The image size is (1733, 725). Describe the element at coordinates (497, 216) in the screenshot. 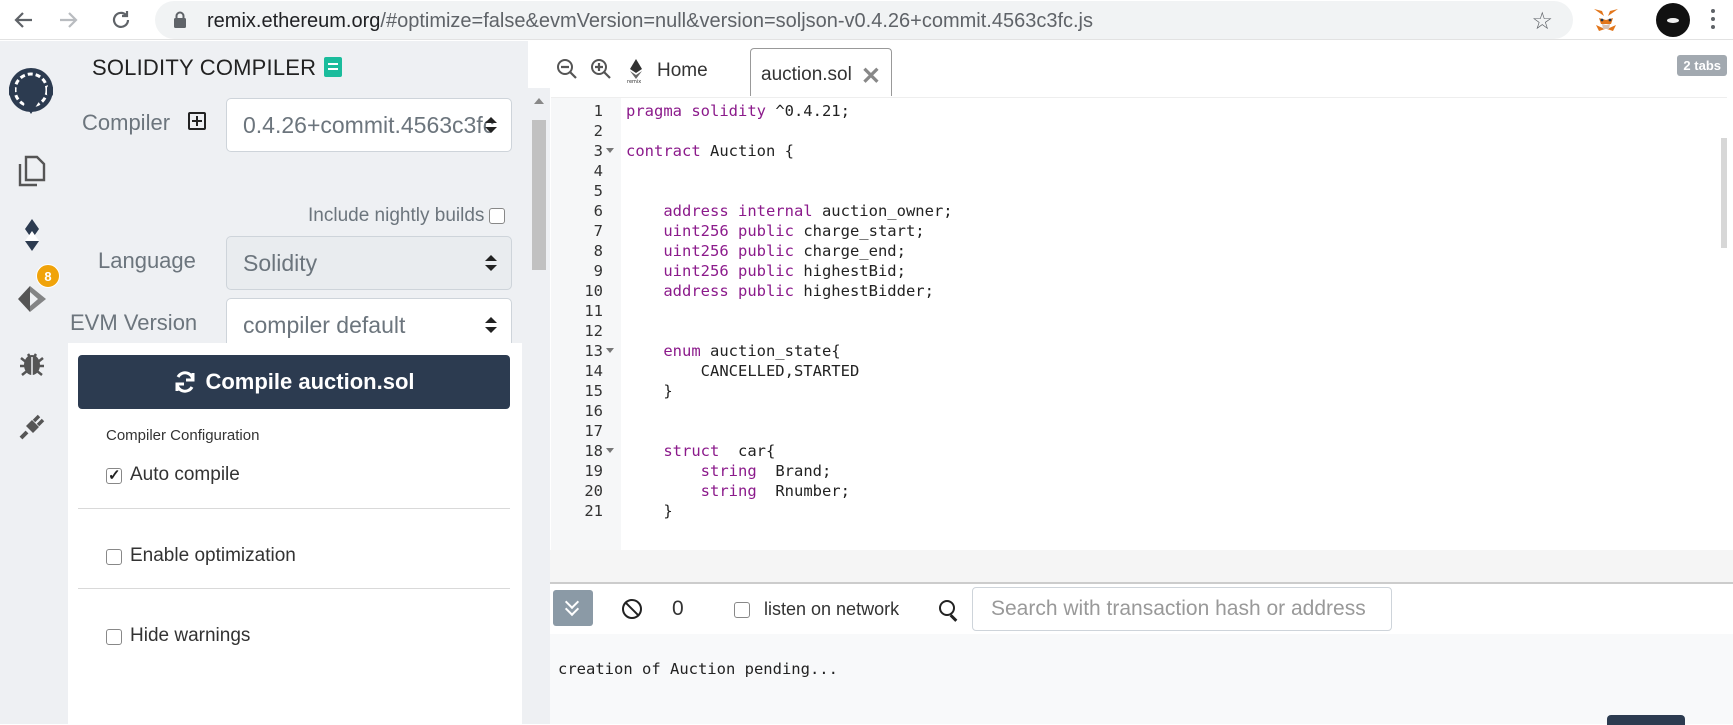

I see `nightly-builds-checkbox` at that location.